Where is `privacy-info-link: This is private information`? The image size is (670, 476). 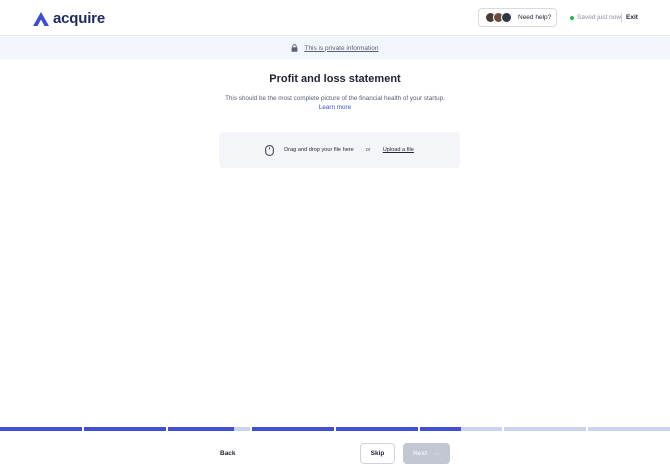
privacy-info-link: This is private information is located at coordinates (341, 48).